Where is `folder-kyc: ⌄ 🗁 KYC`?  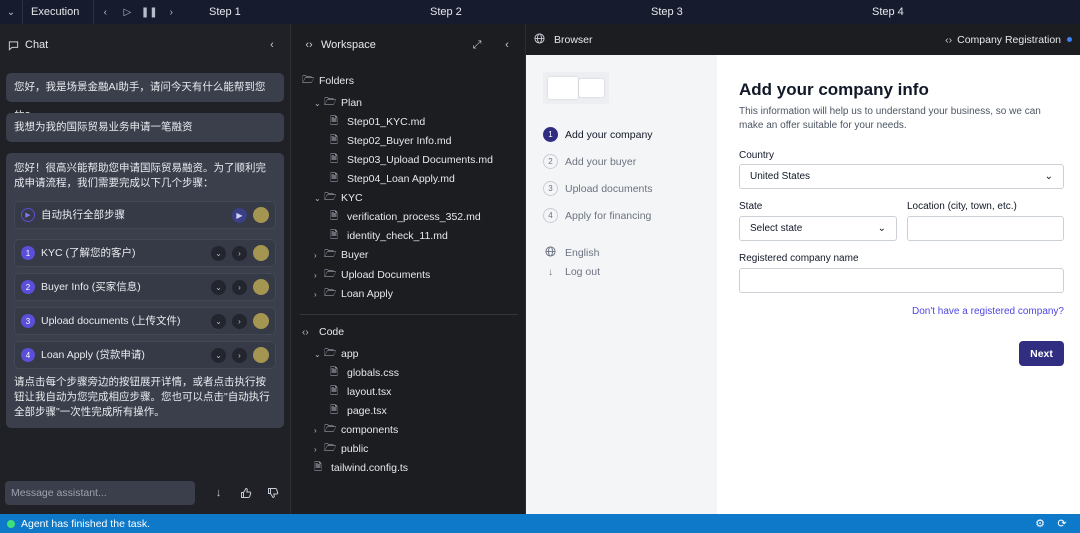 folder-kyc: ⌄ 🗁 KYC is located at coordinates (338, 198).